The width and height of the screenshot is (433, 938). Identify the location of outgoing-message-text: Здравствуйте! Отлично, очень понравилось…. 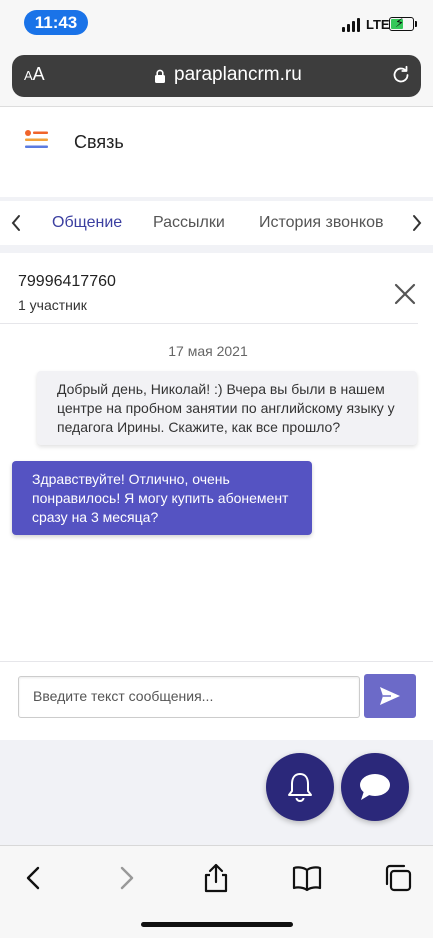
(160, 498).